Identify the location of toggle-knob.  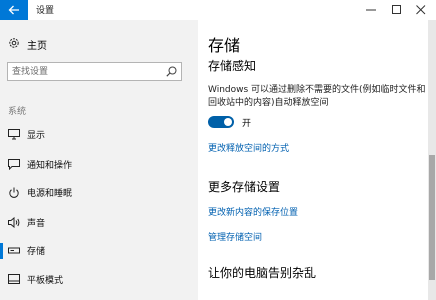
(228, 122).